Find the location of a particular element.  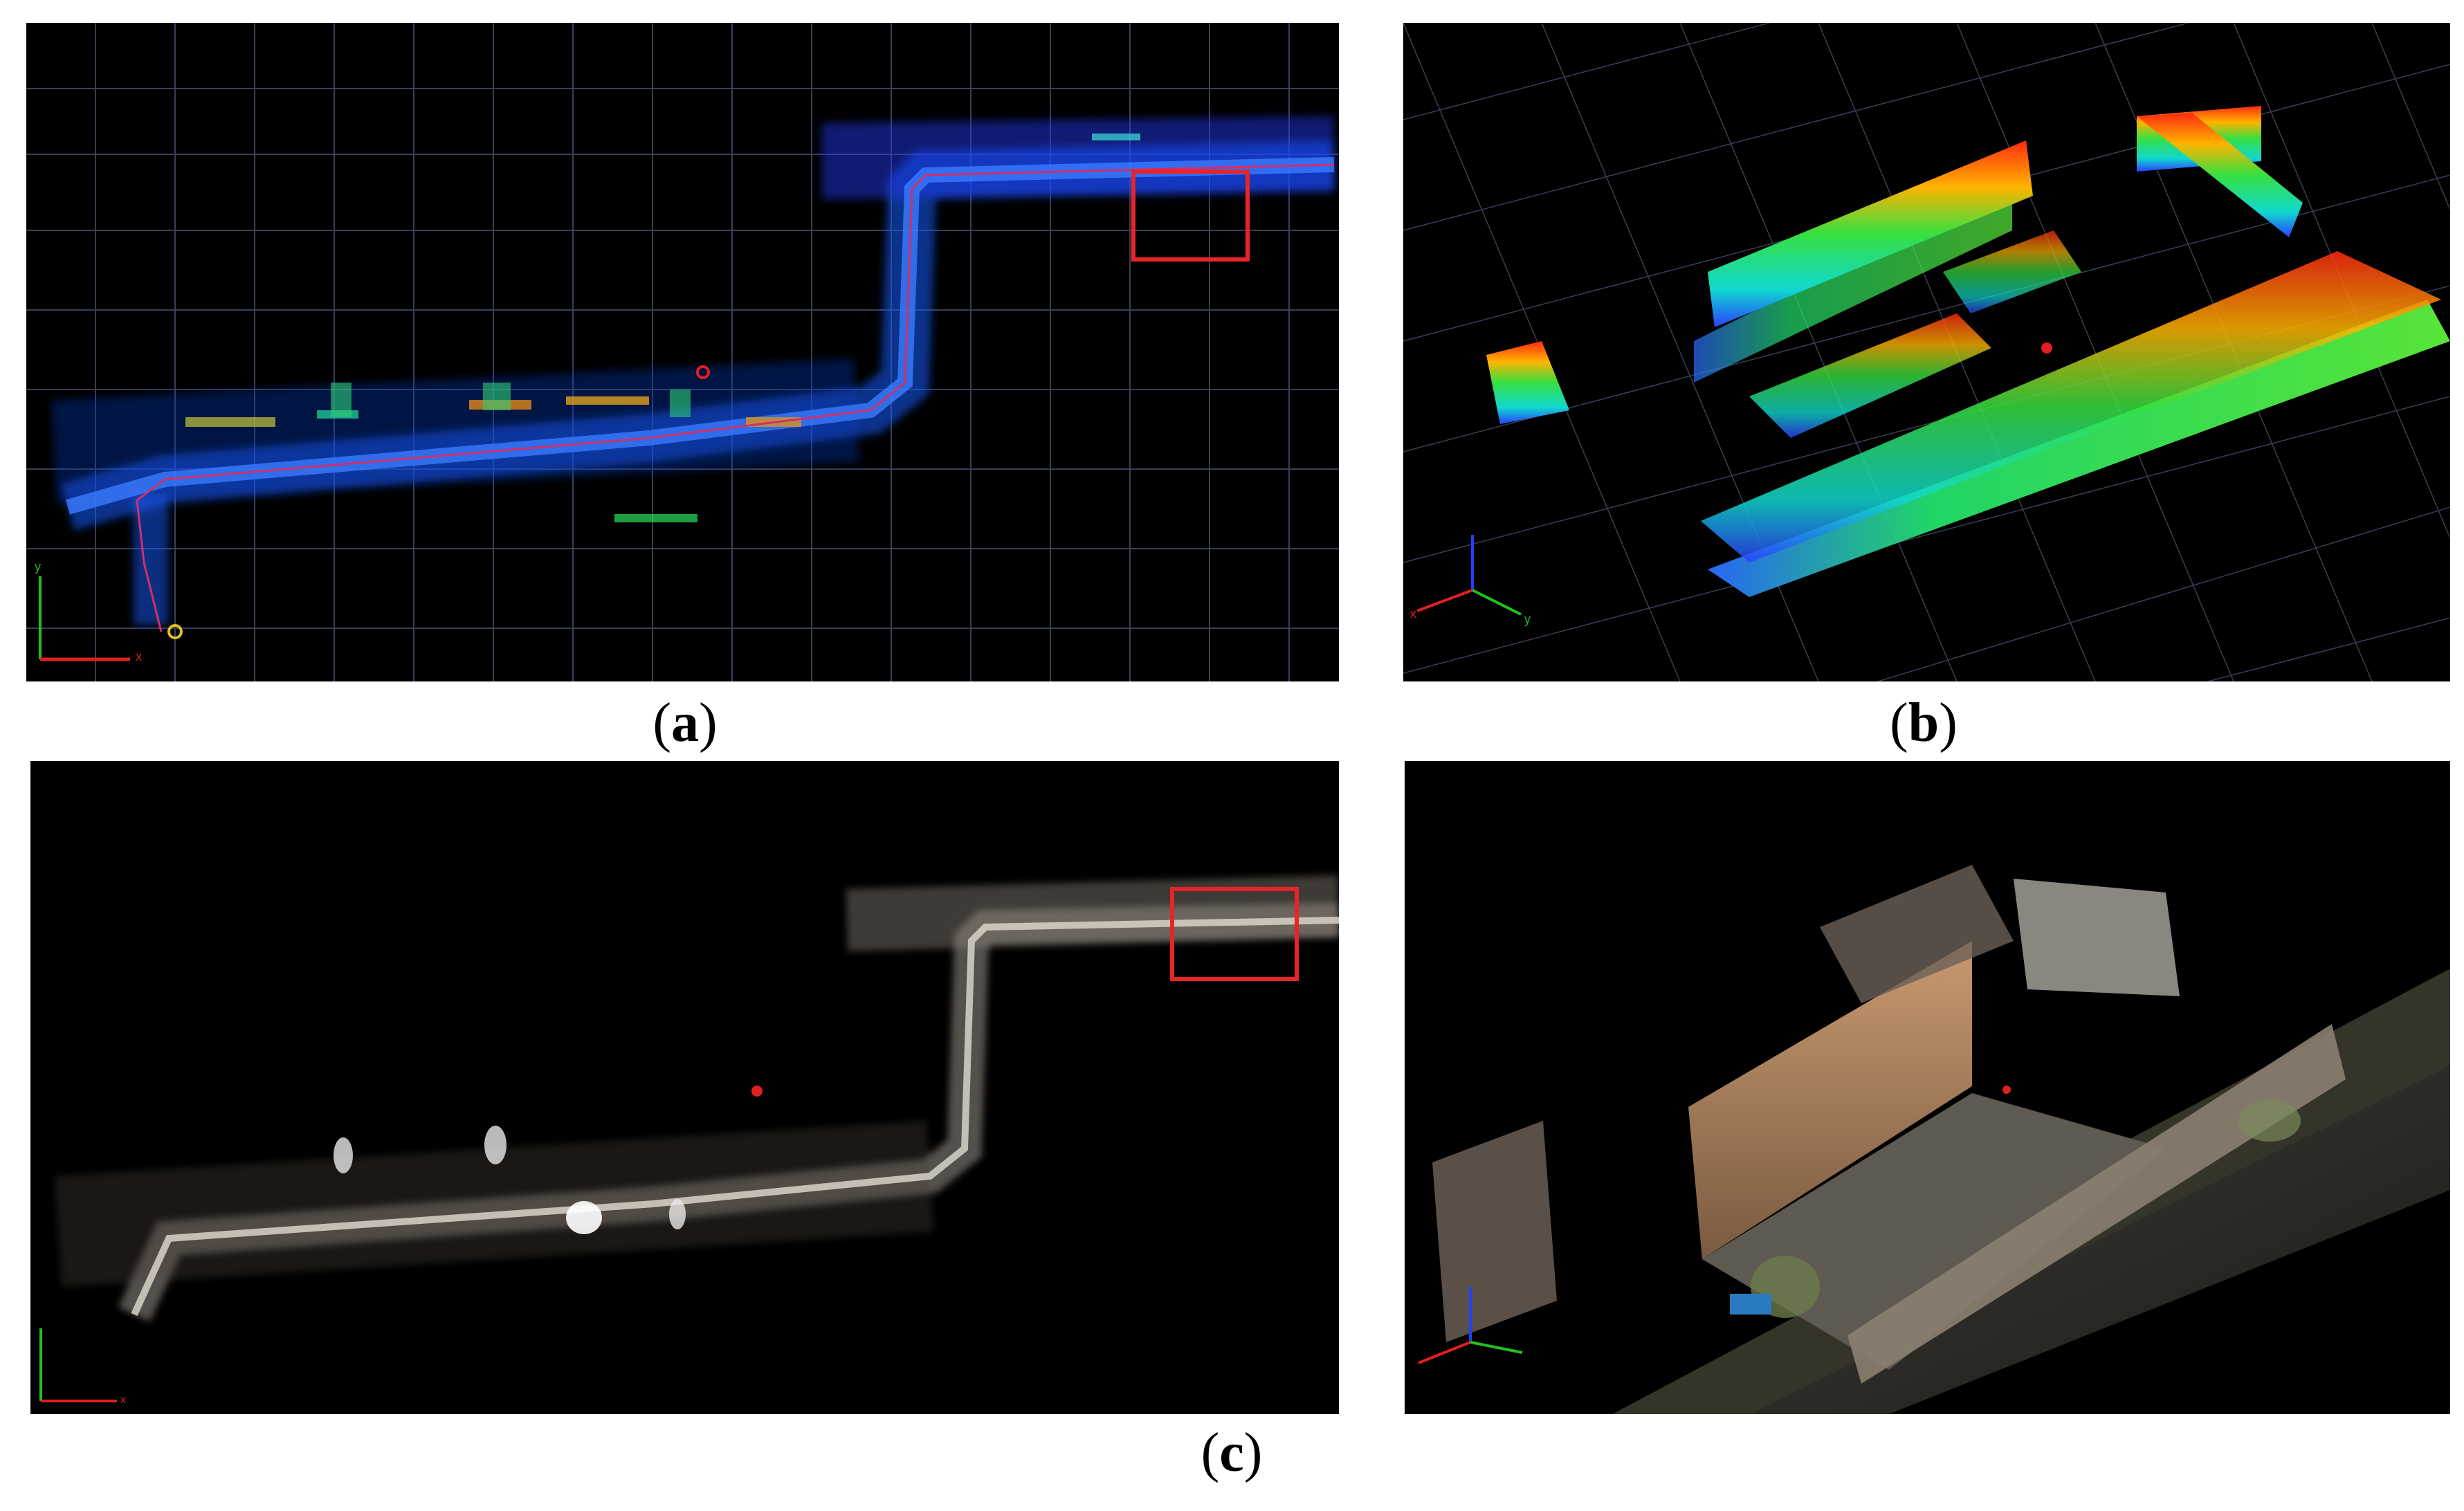

caption-a: (a) is located at coordinates (685, 723).